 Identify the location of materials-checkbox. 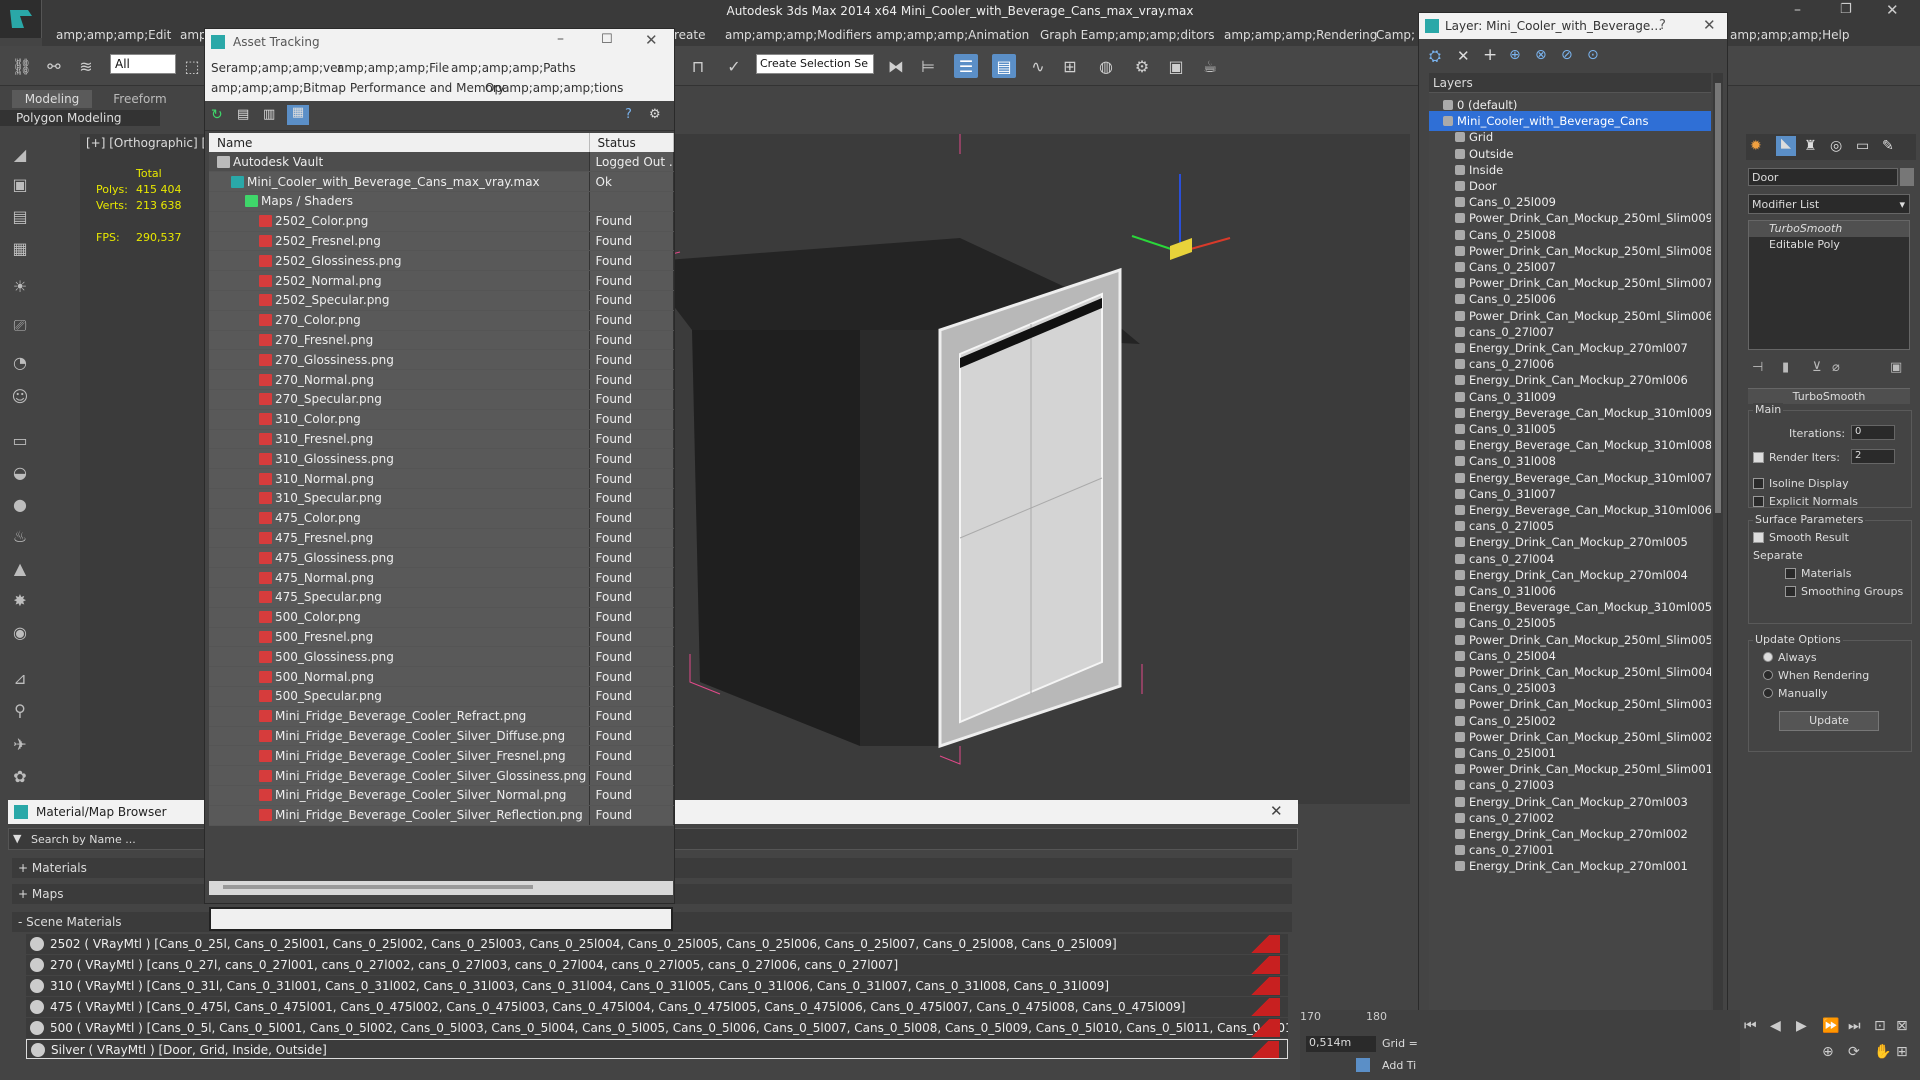
(1790, 573).